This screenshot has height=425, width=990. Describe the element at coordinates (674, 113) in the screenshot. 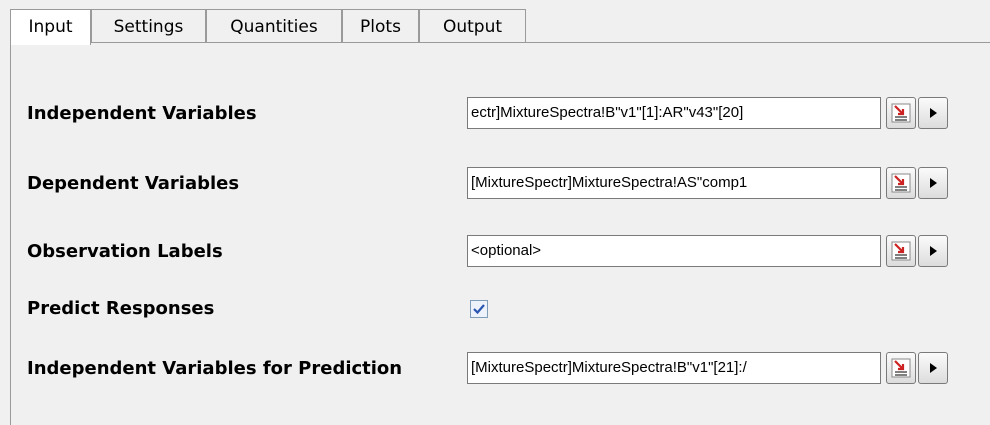

I see `independent-variables-field: ectr]MixtureSpectra!B"v1"[1]:AR"v43"[20]` at that location.